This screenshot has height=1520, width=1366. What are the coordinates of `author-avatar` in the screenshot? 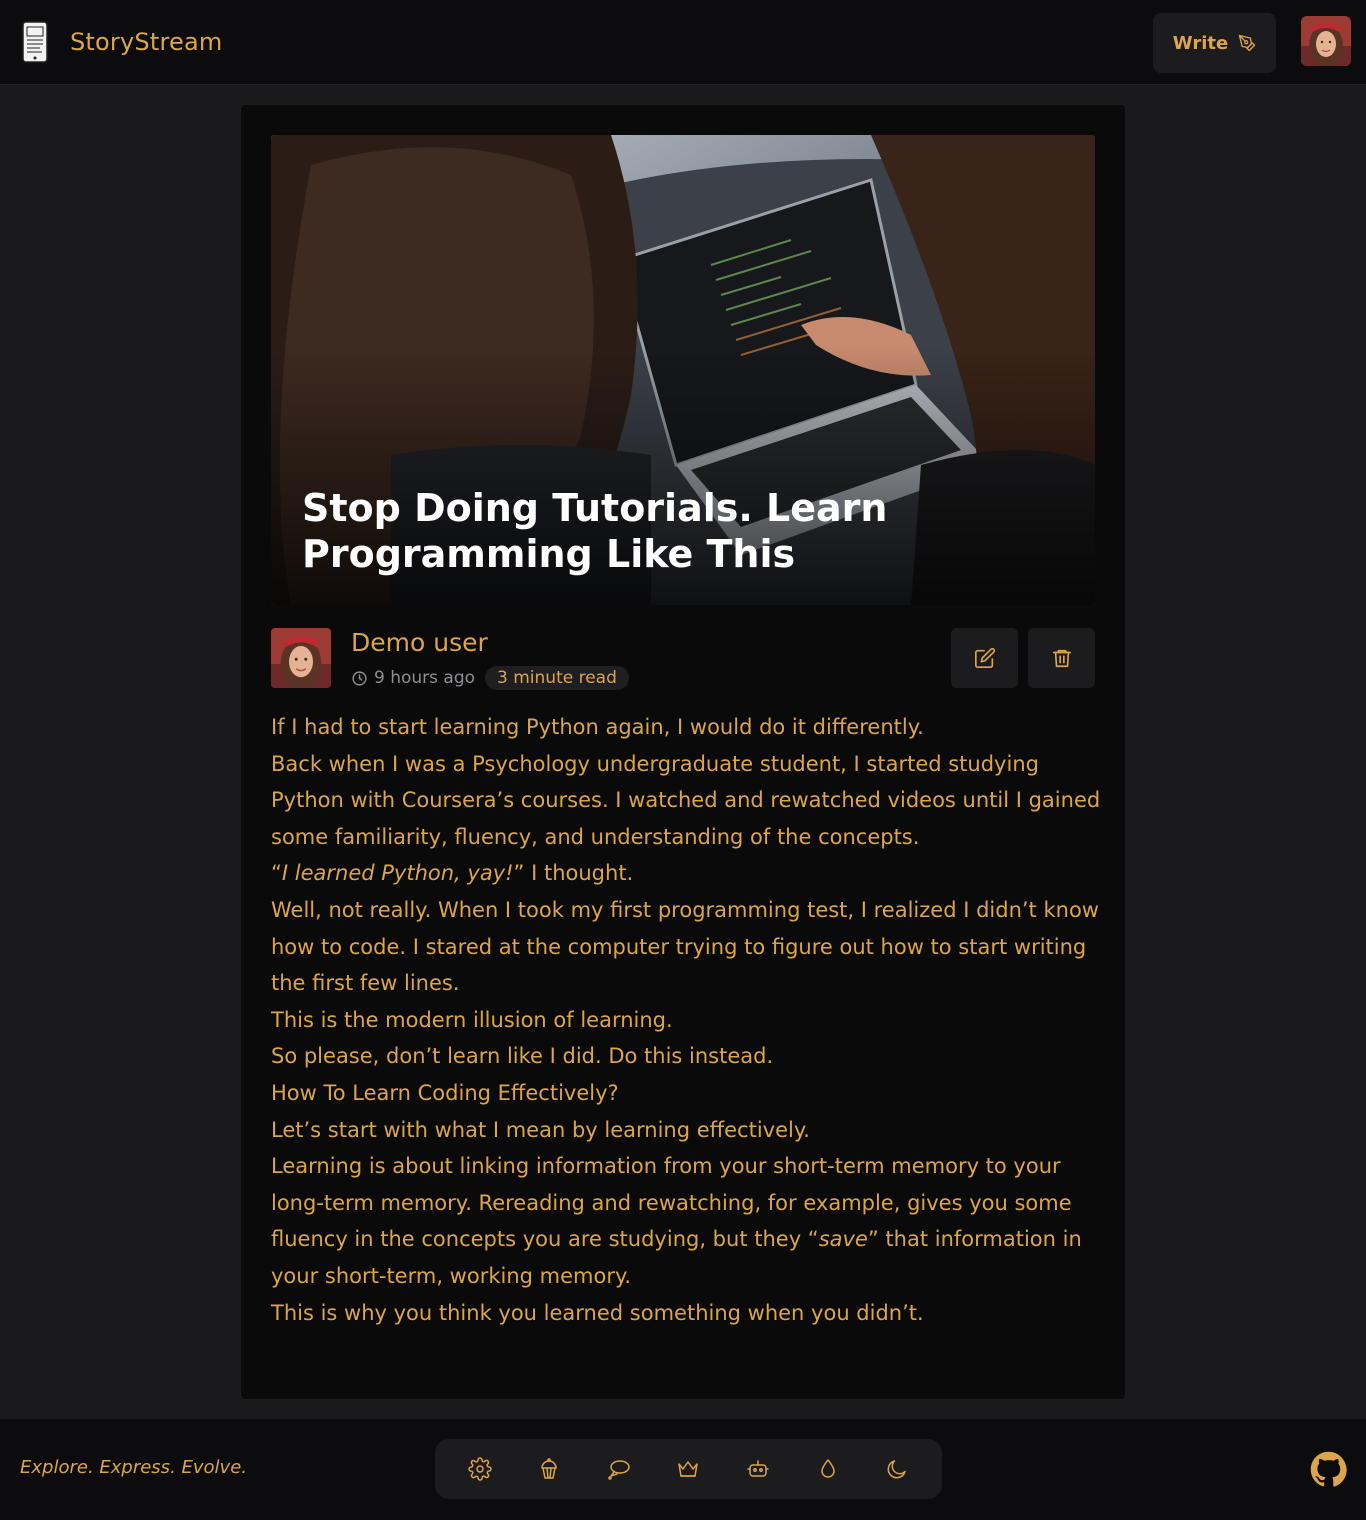 It's located at (301, 658).